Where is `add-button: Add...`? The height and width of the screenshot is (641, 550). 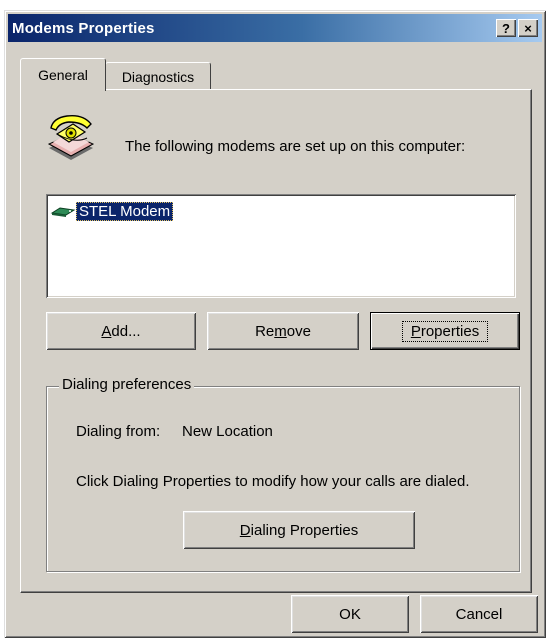 add-button: Add... is located at coordinates (121, 331).